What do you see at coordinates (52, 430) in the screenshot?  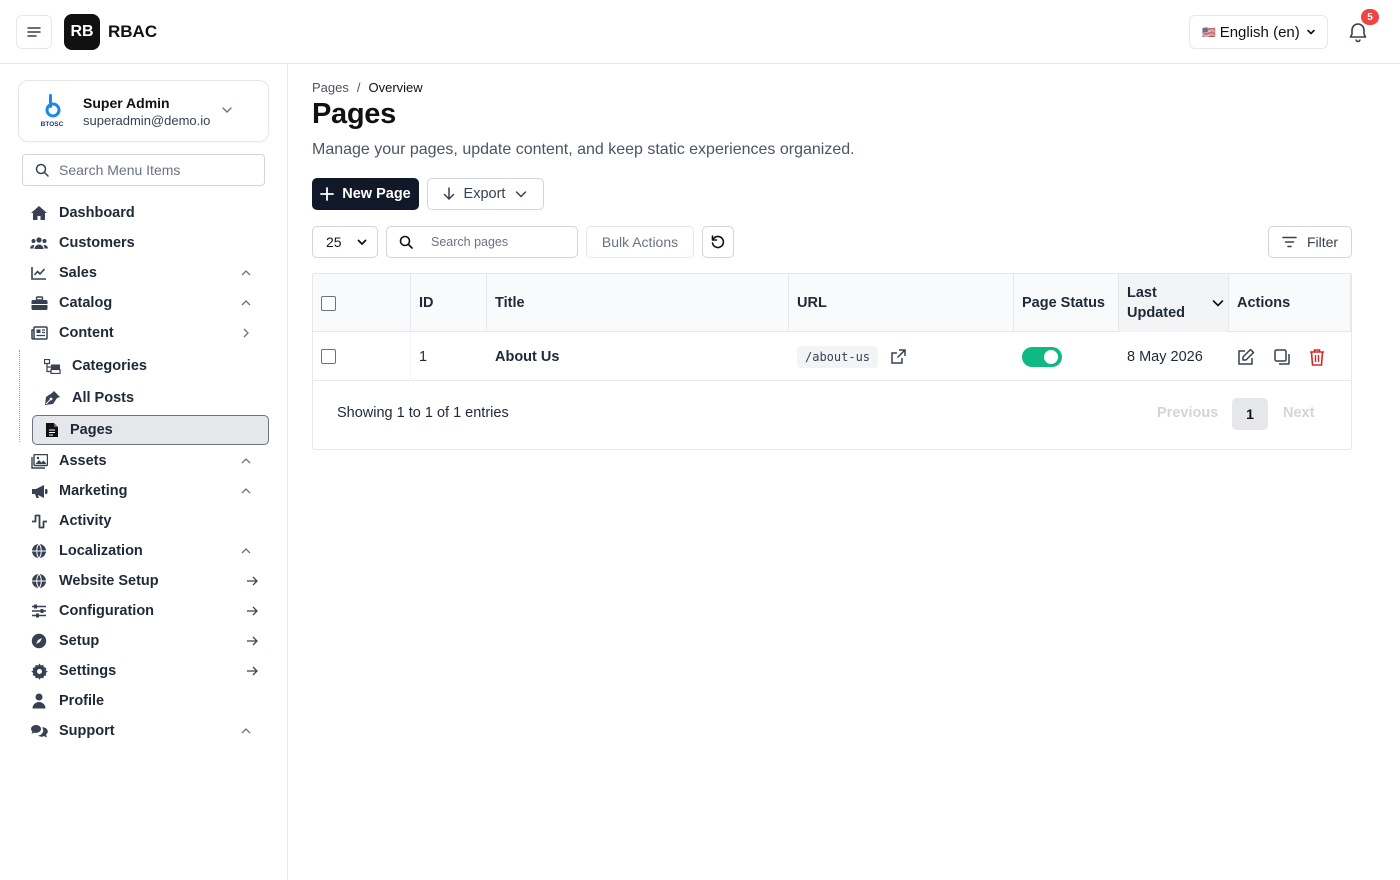 I see `file-icon` at bounding box center [52, 430].